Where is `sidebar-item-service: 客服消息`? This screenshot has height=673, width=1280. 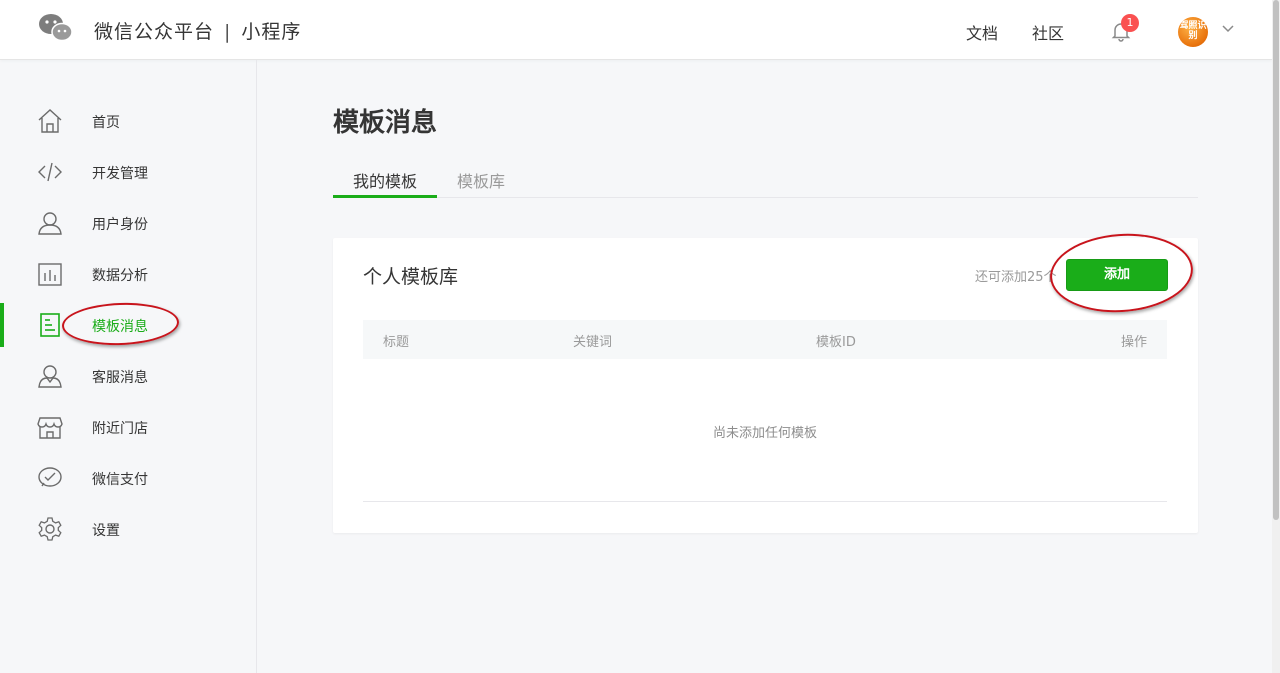
sidebar-item-service: 客服消息 is located at coordinates (128, 376).